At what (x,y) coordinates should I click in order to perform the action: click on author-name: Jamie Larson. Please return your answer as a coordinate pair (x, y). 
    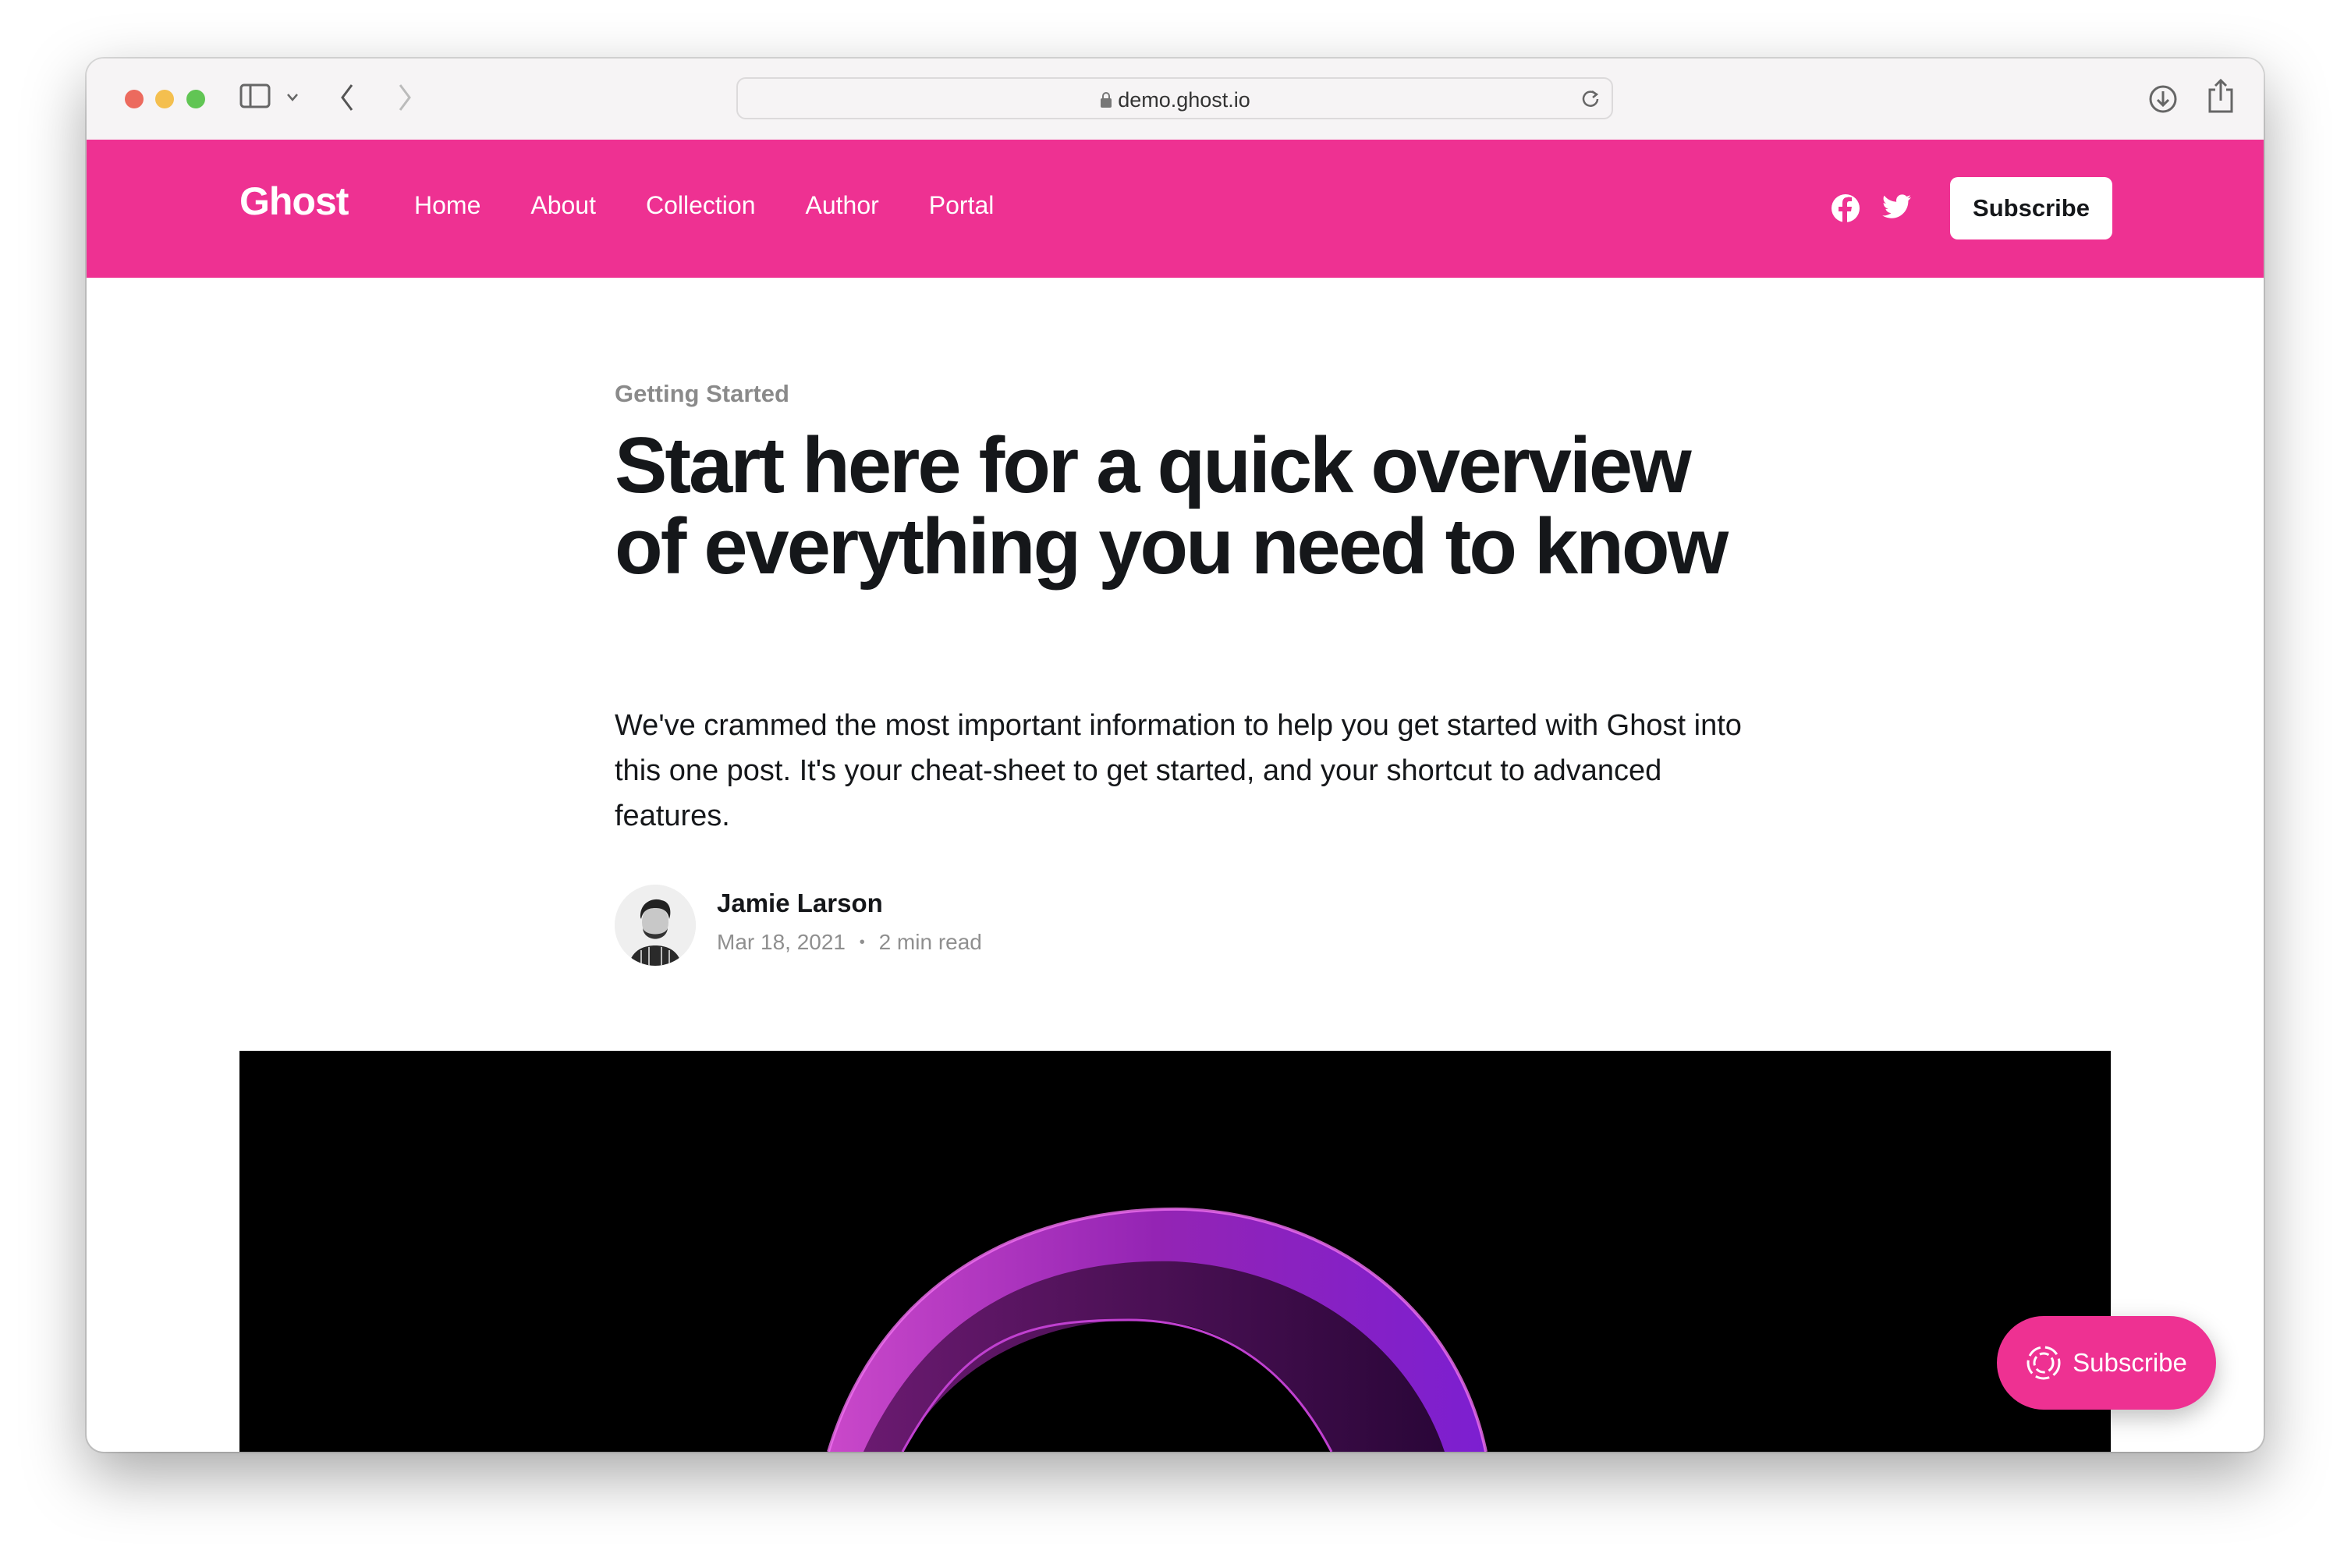
    Looking at the image, I should click on (800, 904).